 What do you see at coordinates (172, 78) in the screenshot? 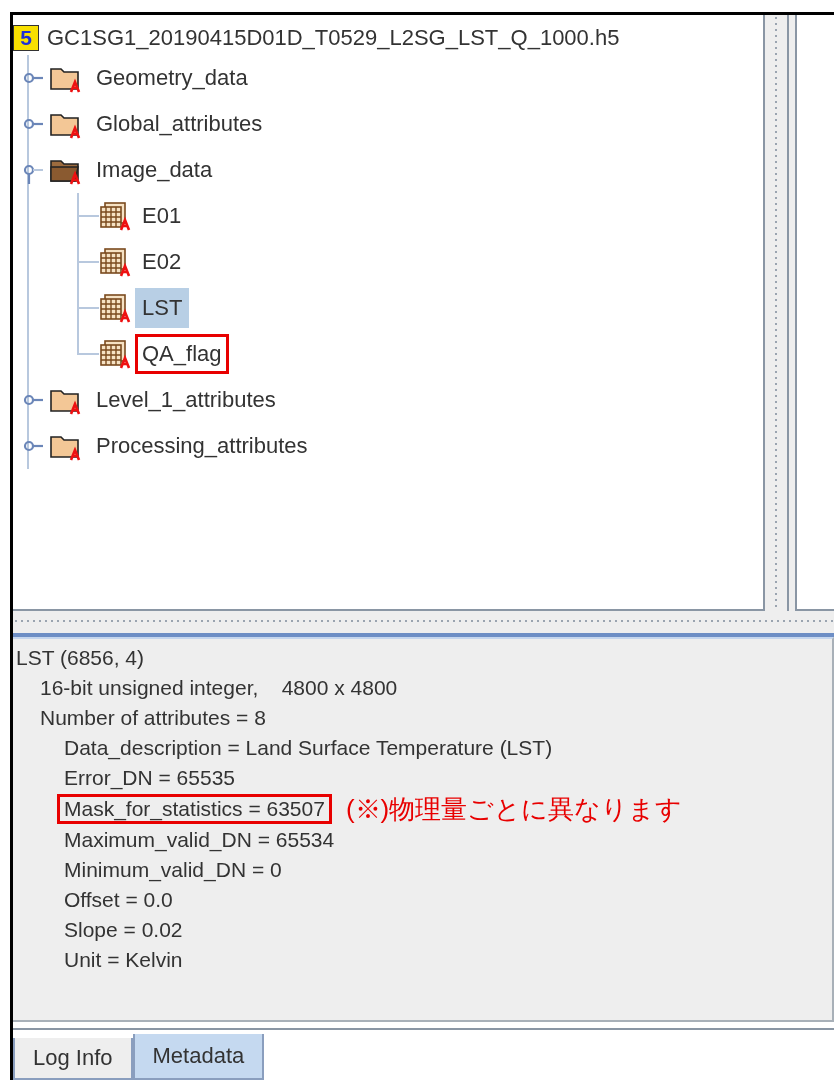
I see `tree-item: Geometry_data` at bounding box center [172, 78].